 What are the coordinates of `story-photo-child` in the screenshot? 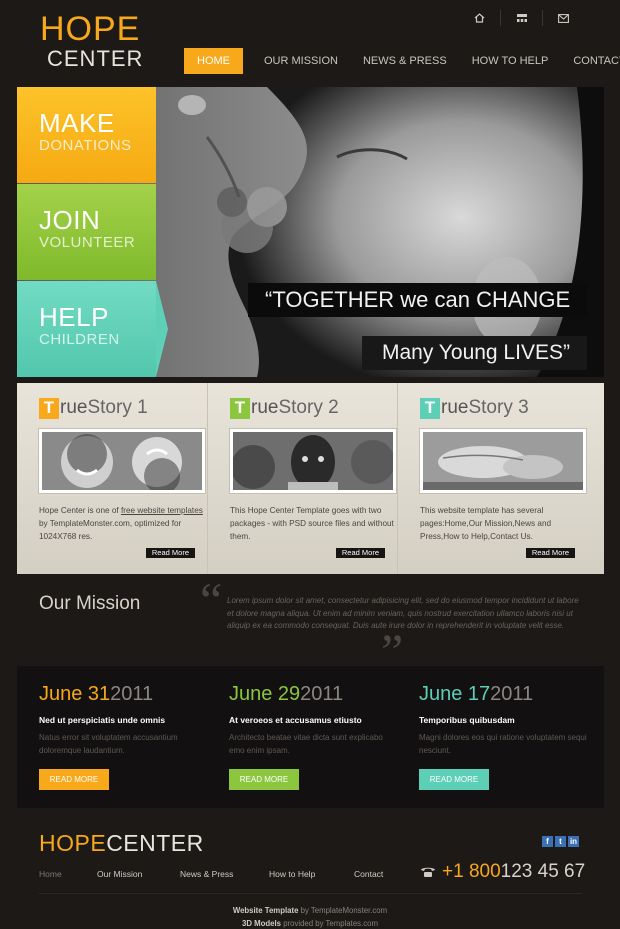 It's located at (313, 461).